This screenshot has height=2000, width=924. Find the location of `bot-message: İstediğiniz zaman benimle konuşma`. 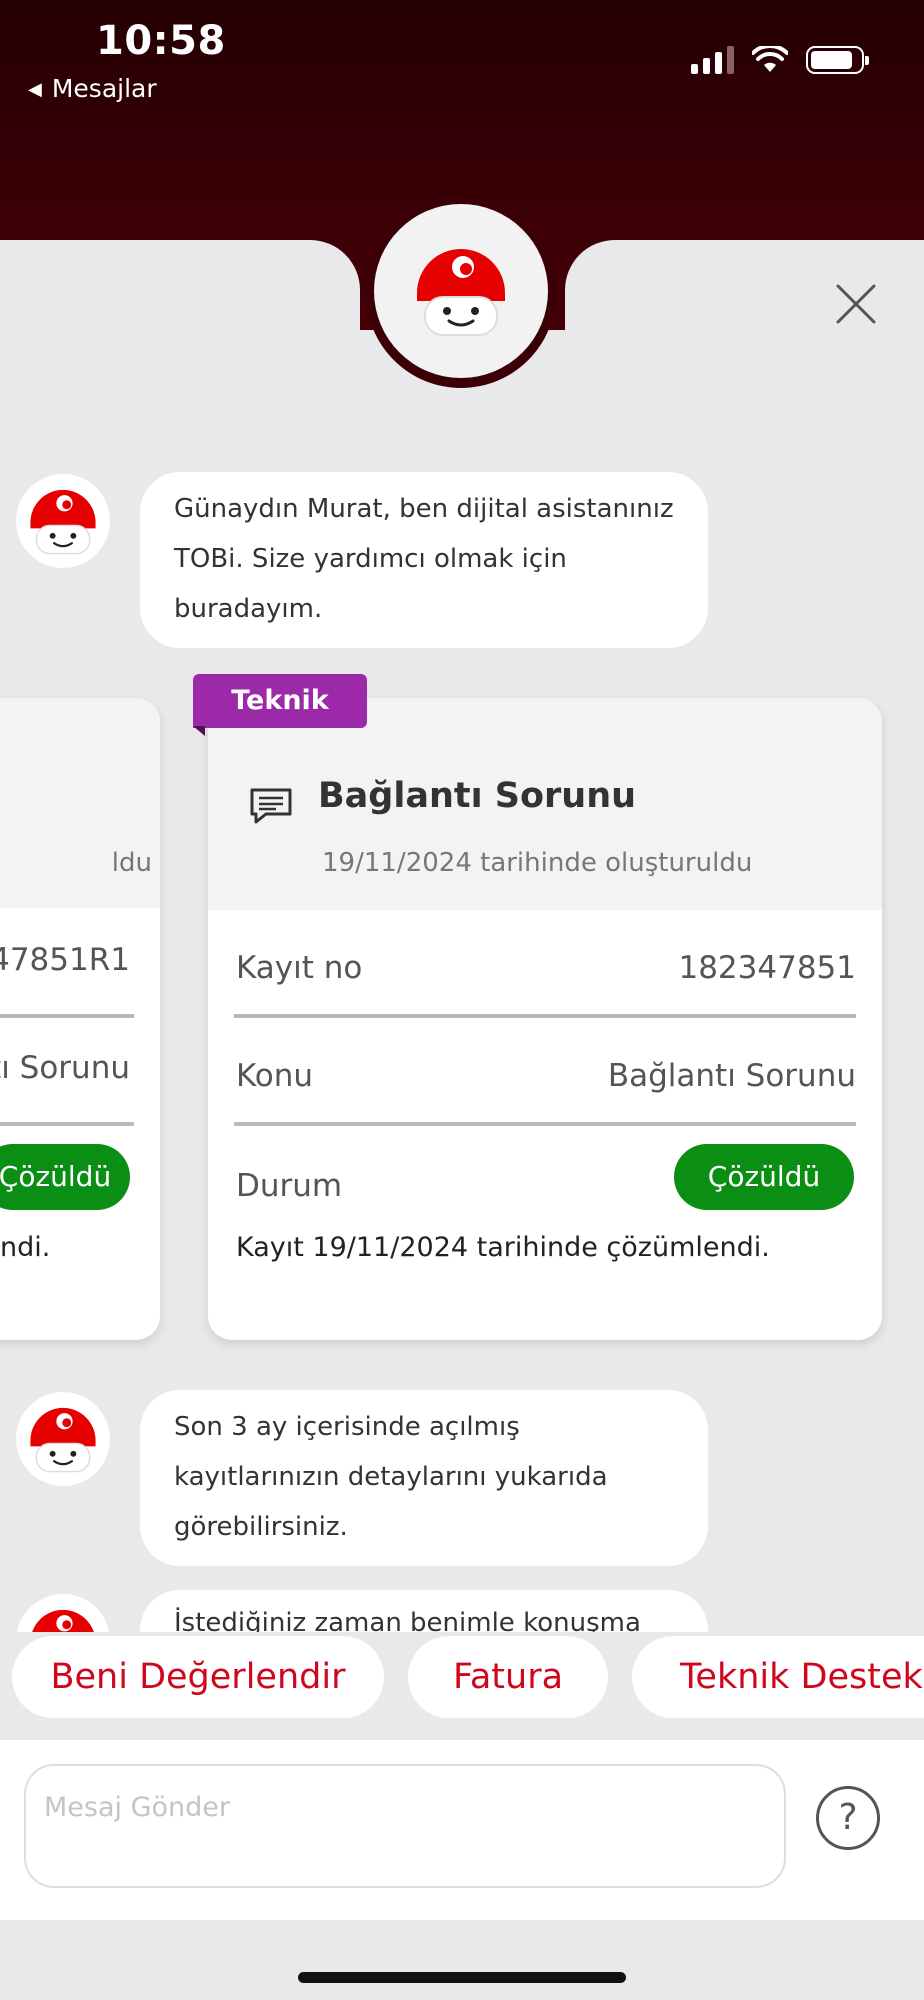

bot-message: İstediğiniz zaman benimle konuşma is located at coordinates (424, 1611).